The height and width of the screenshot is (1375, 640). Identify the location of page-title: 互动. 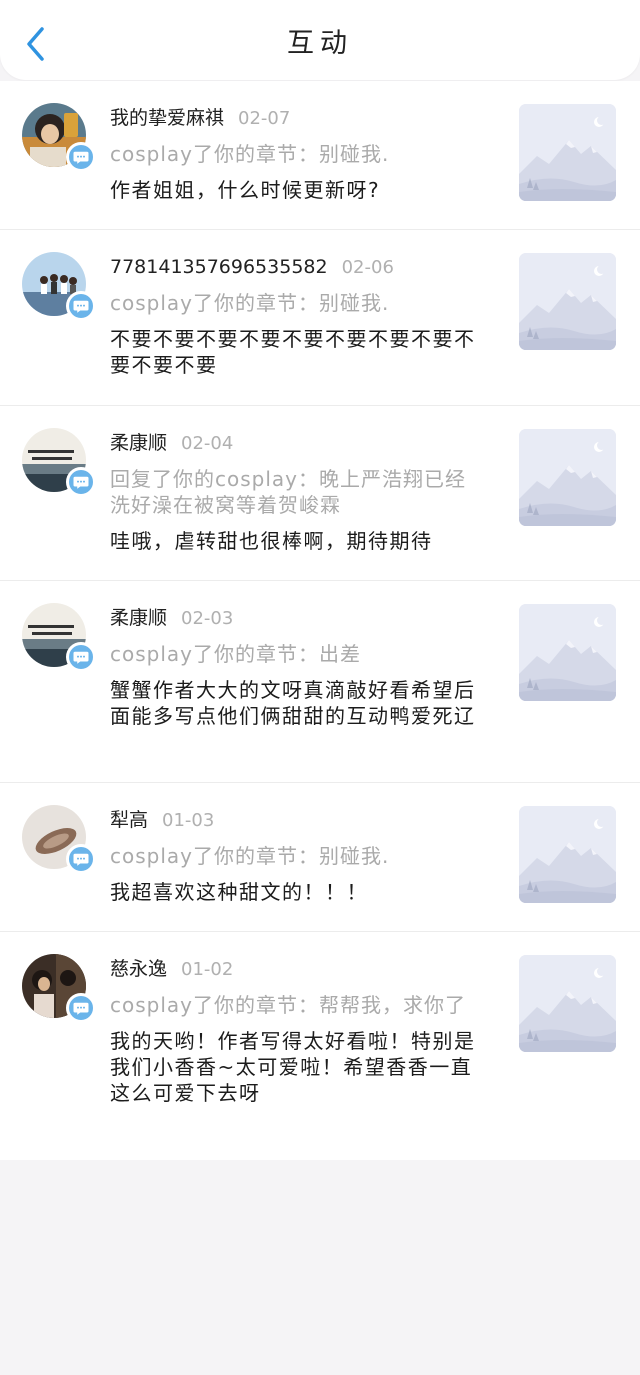
(320, 43).